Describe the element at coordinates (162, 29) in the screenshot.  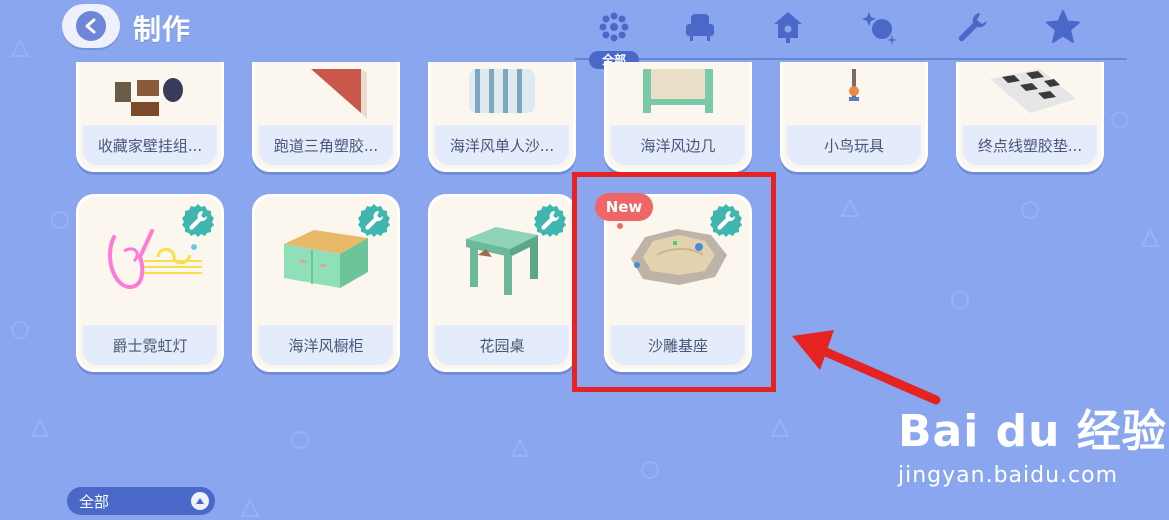
I see `page-title: 制作` at that location.